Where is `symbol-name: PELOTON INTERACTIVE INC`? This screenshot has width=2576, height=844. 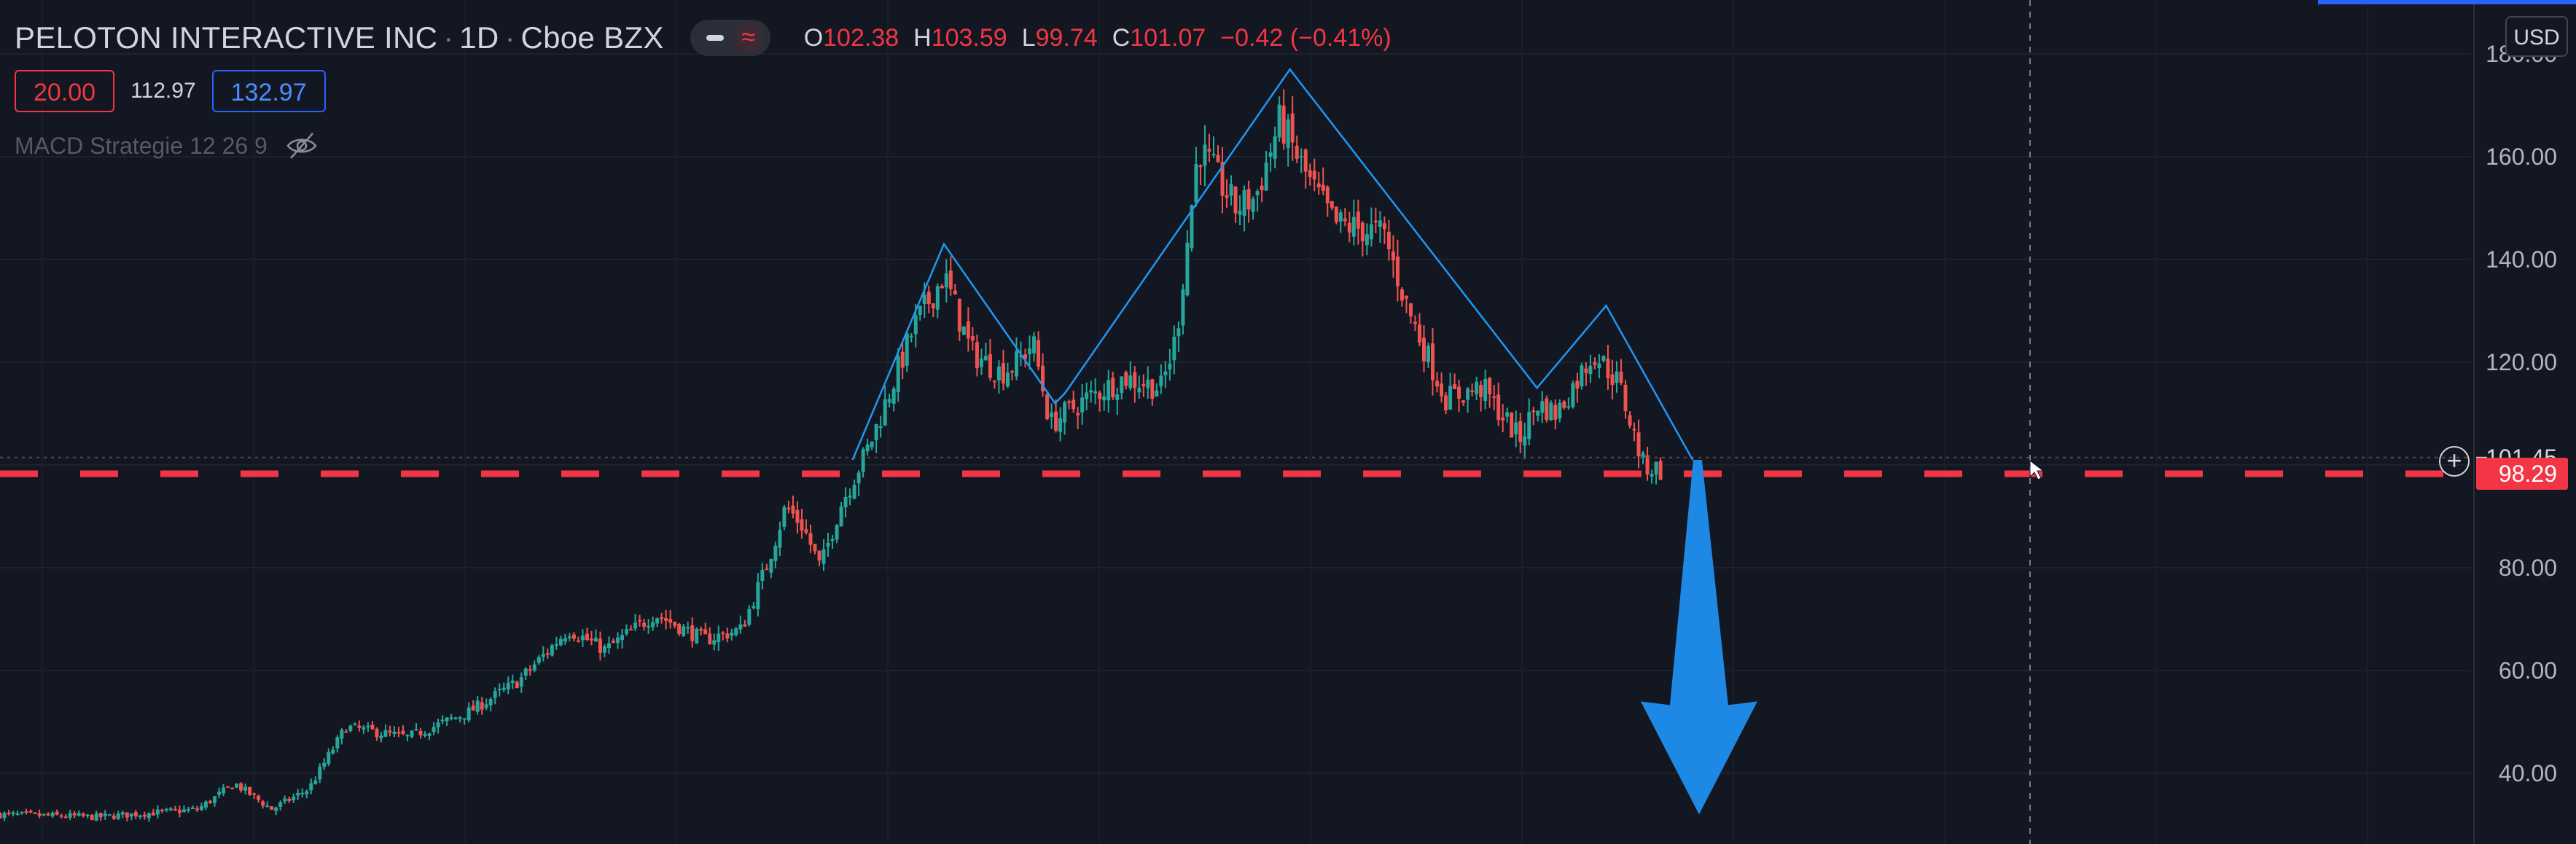
symbol-name: PELOTON INTERACTIVE INC is located at coordinates (226, 37).